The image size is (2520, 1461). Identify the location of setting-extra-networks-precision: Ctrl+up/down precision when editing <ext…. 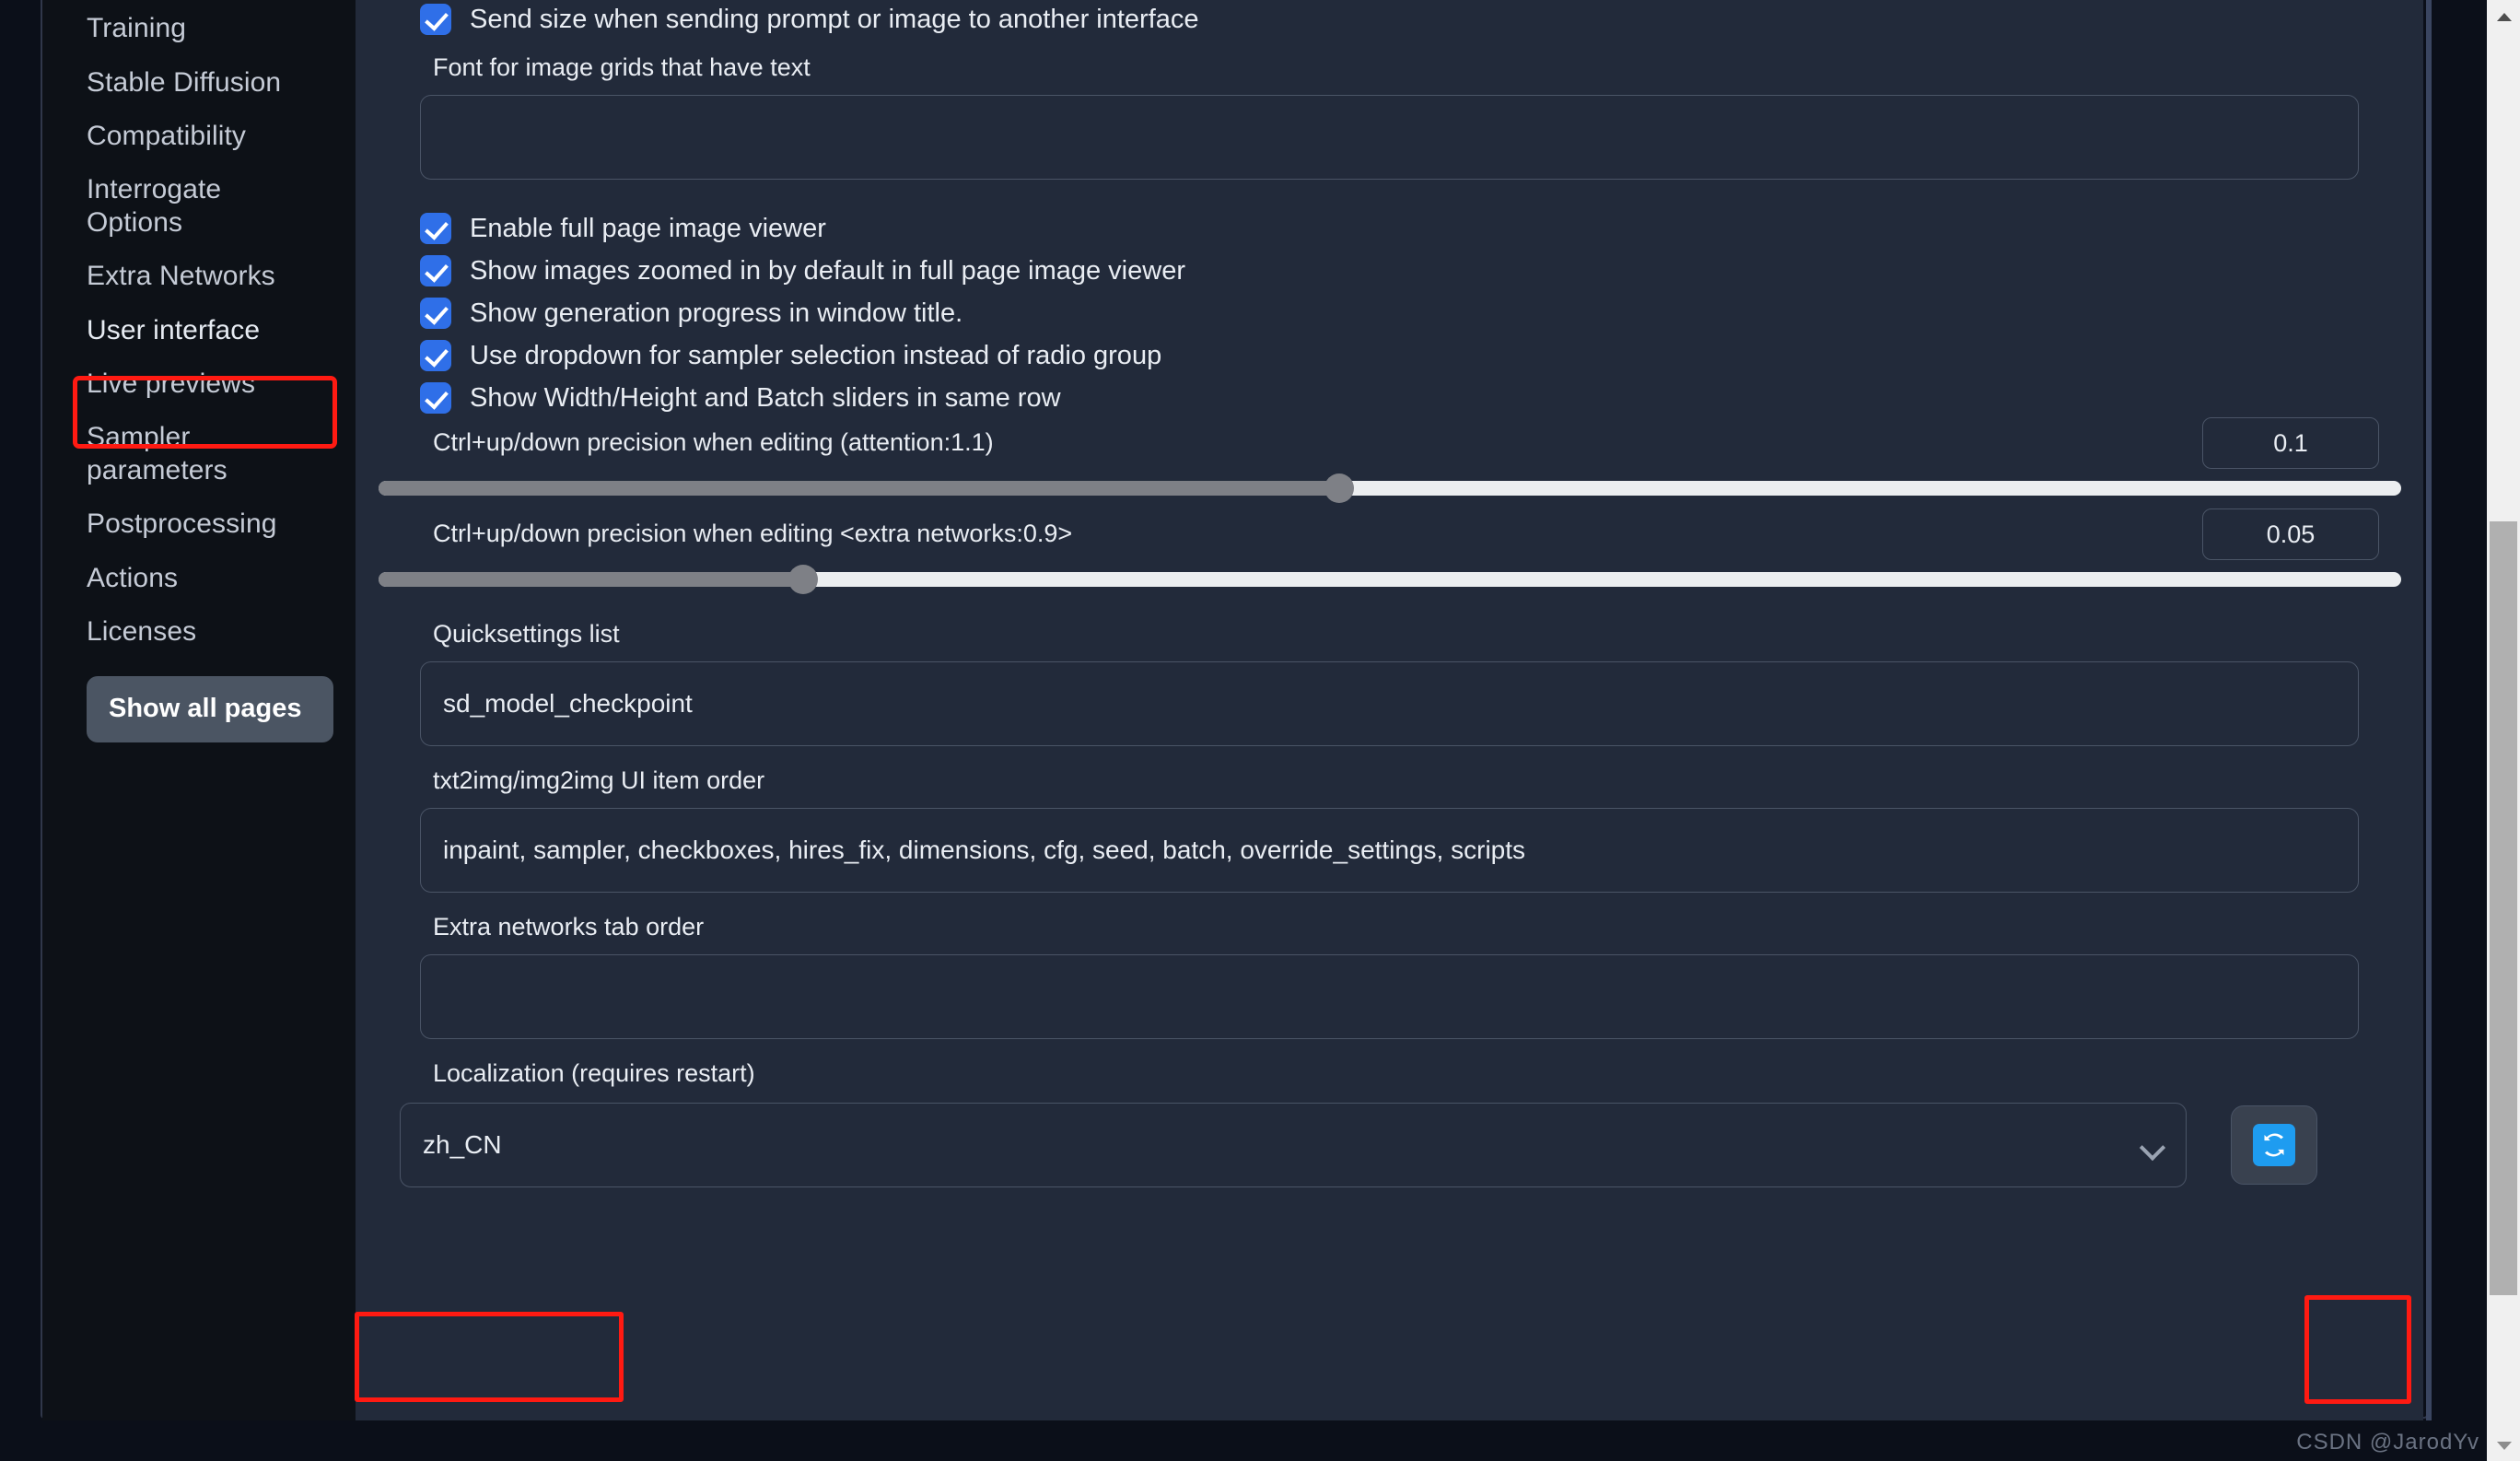
(1389, 551).